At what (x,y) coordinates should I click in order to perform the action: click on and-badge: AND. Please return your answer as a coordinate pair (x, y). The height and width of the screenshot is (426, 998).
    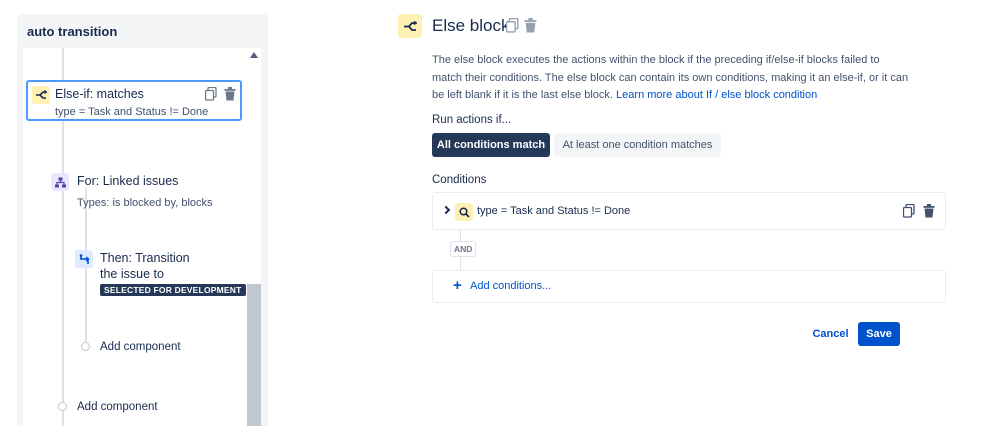
    Looking at the image, I should click on (463, 249).